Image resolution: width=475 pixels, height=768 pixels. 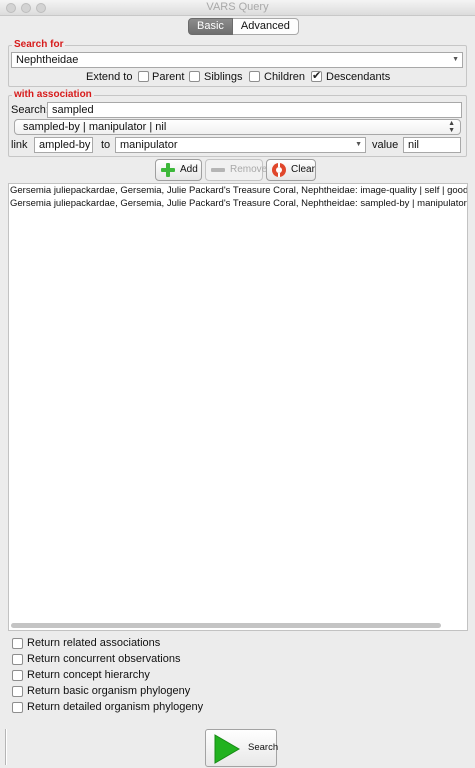 I want to click on title-bar: VARS Query, so click(x=237, y=8).